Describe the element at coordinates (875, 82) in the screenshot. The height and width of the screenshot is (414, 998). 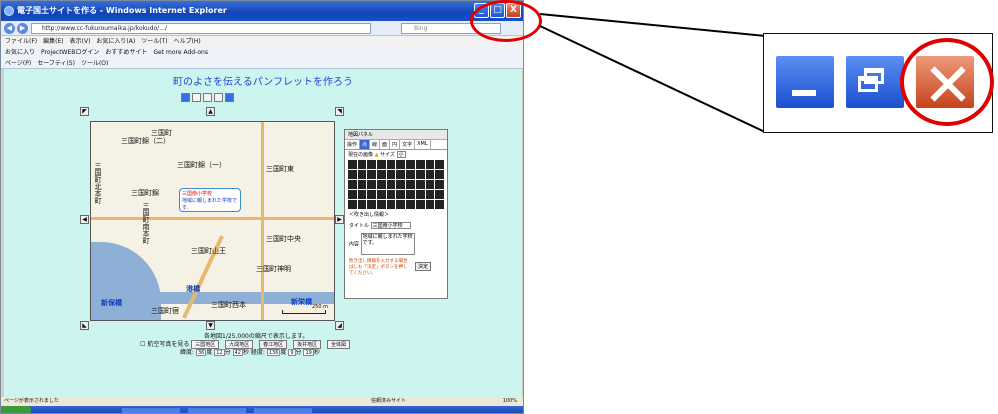
I see `zoomed-maximize-icon` at that location.